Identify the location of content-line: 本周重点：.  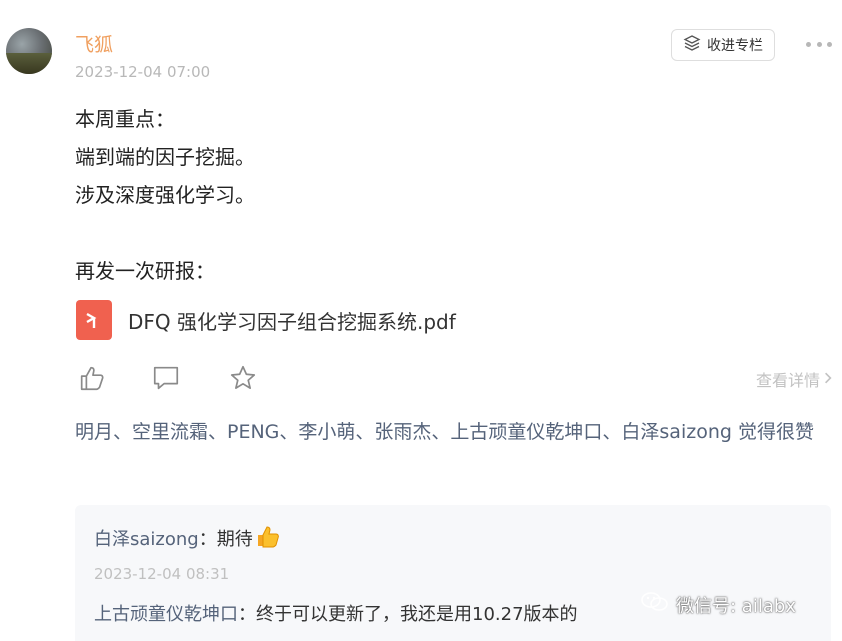
(125, 119).